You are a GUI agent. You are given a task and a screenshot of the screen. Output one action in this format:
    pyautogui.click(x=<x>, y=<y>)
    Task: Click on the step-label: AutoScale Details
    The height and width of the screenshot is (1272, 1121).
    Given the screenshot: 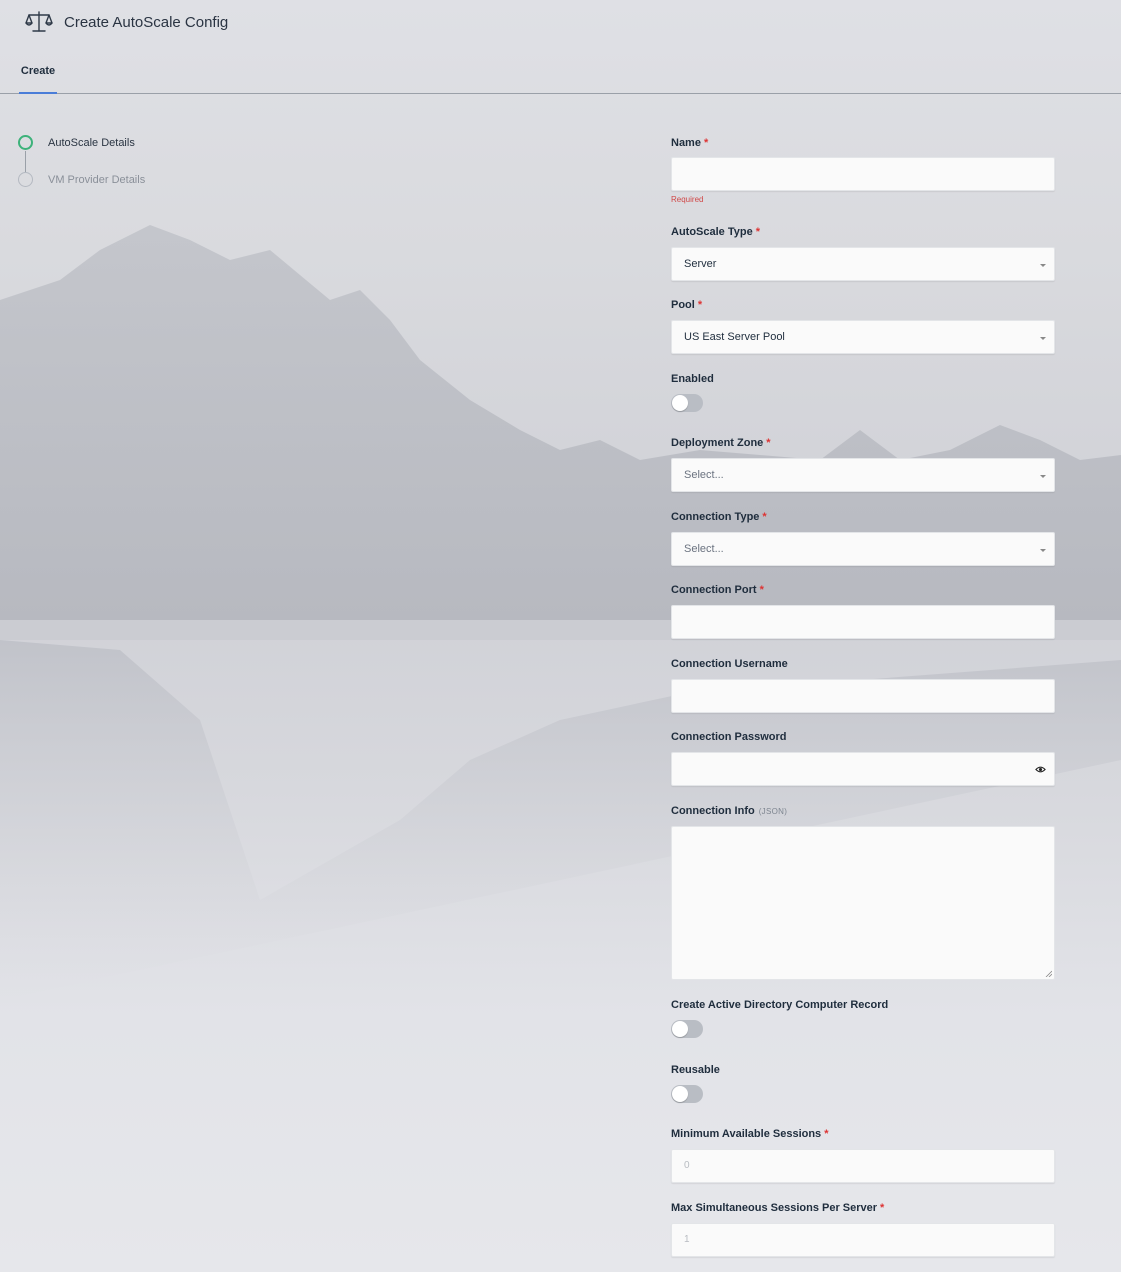 What is the action you would take?
    pyautogui.click(x=91, y=142)
    